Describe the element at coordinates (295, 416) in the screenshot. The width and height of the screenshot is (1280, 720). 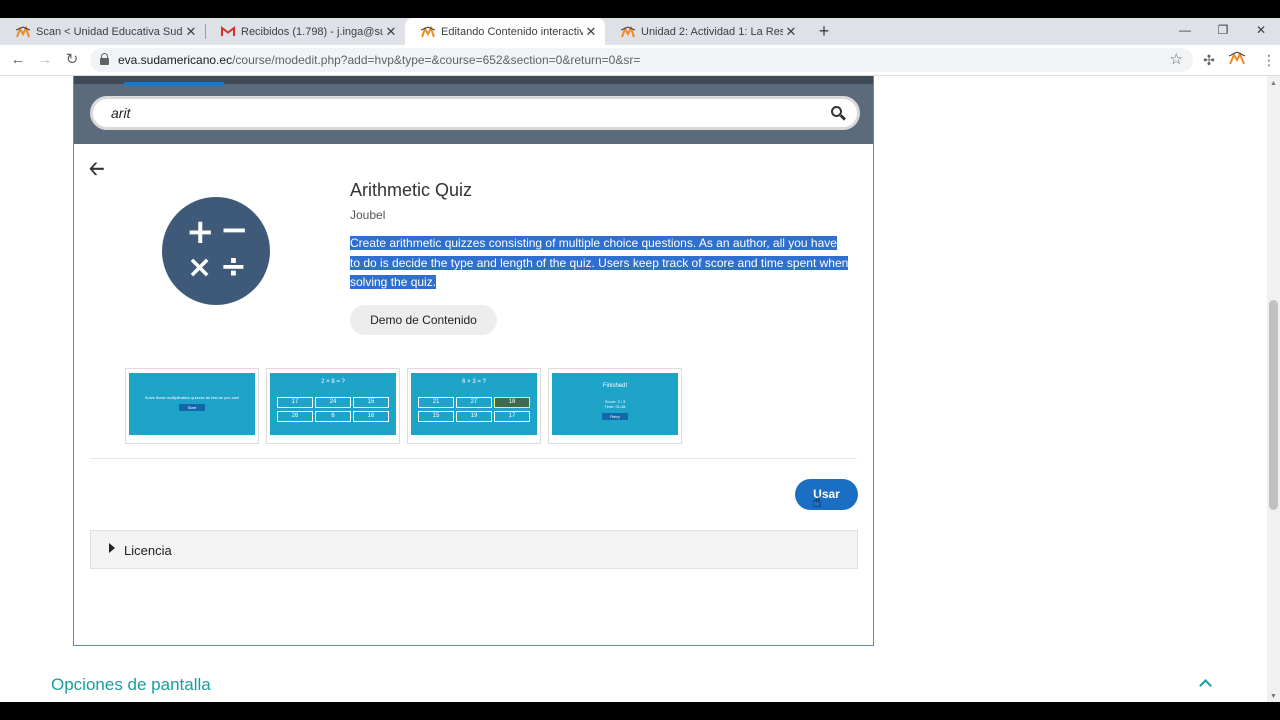
I see `answer-cell: 26` at that location.